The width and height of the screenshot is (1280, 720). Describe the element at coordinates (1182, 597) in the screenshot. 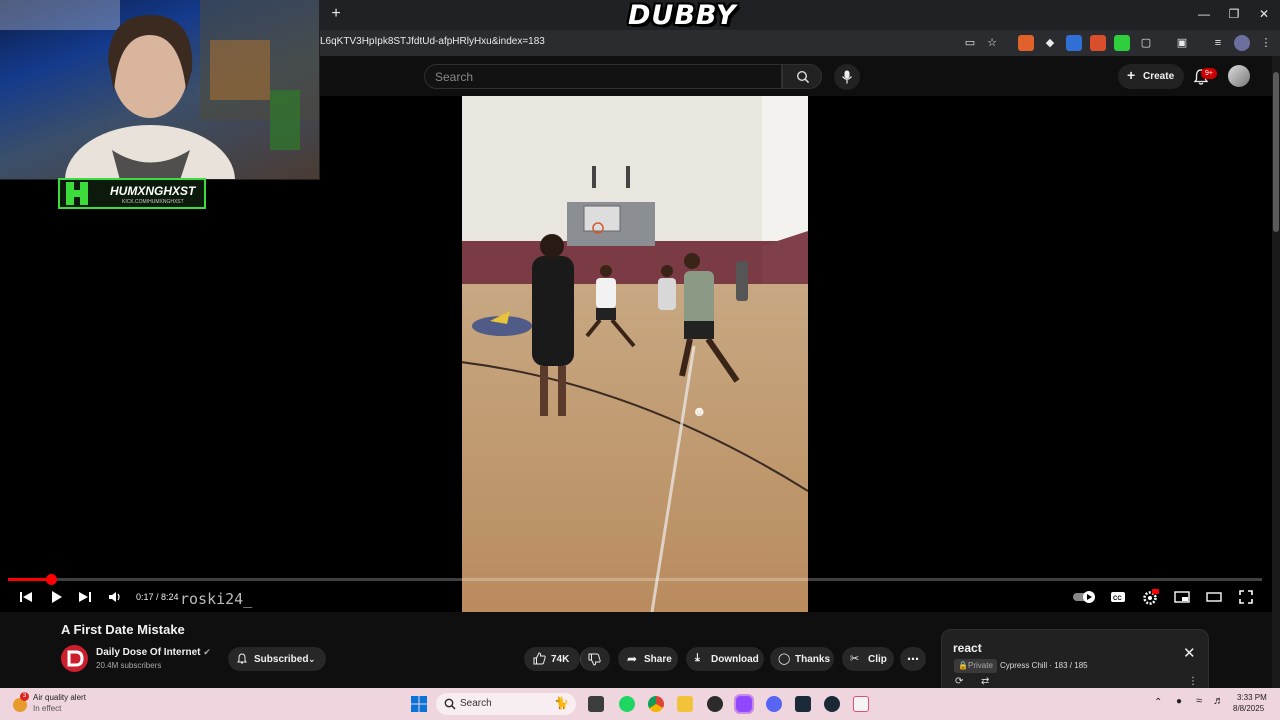

I see `miniplayer-icon` at that location.